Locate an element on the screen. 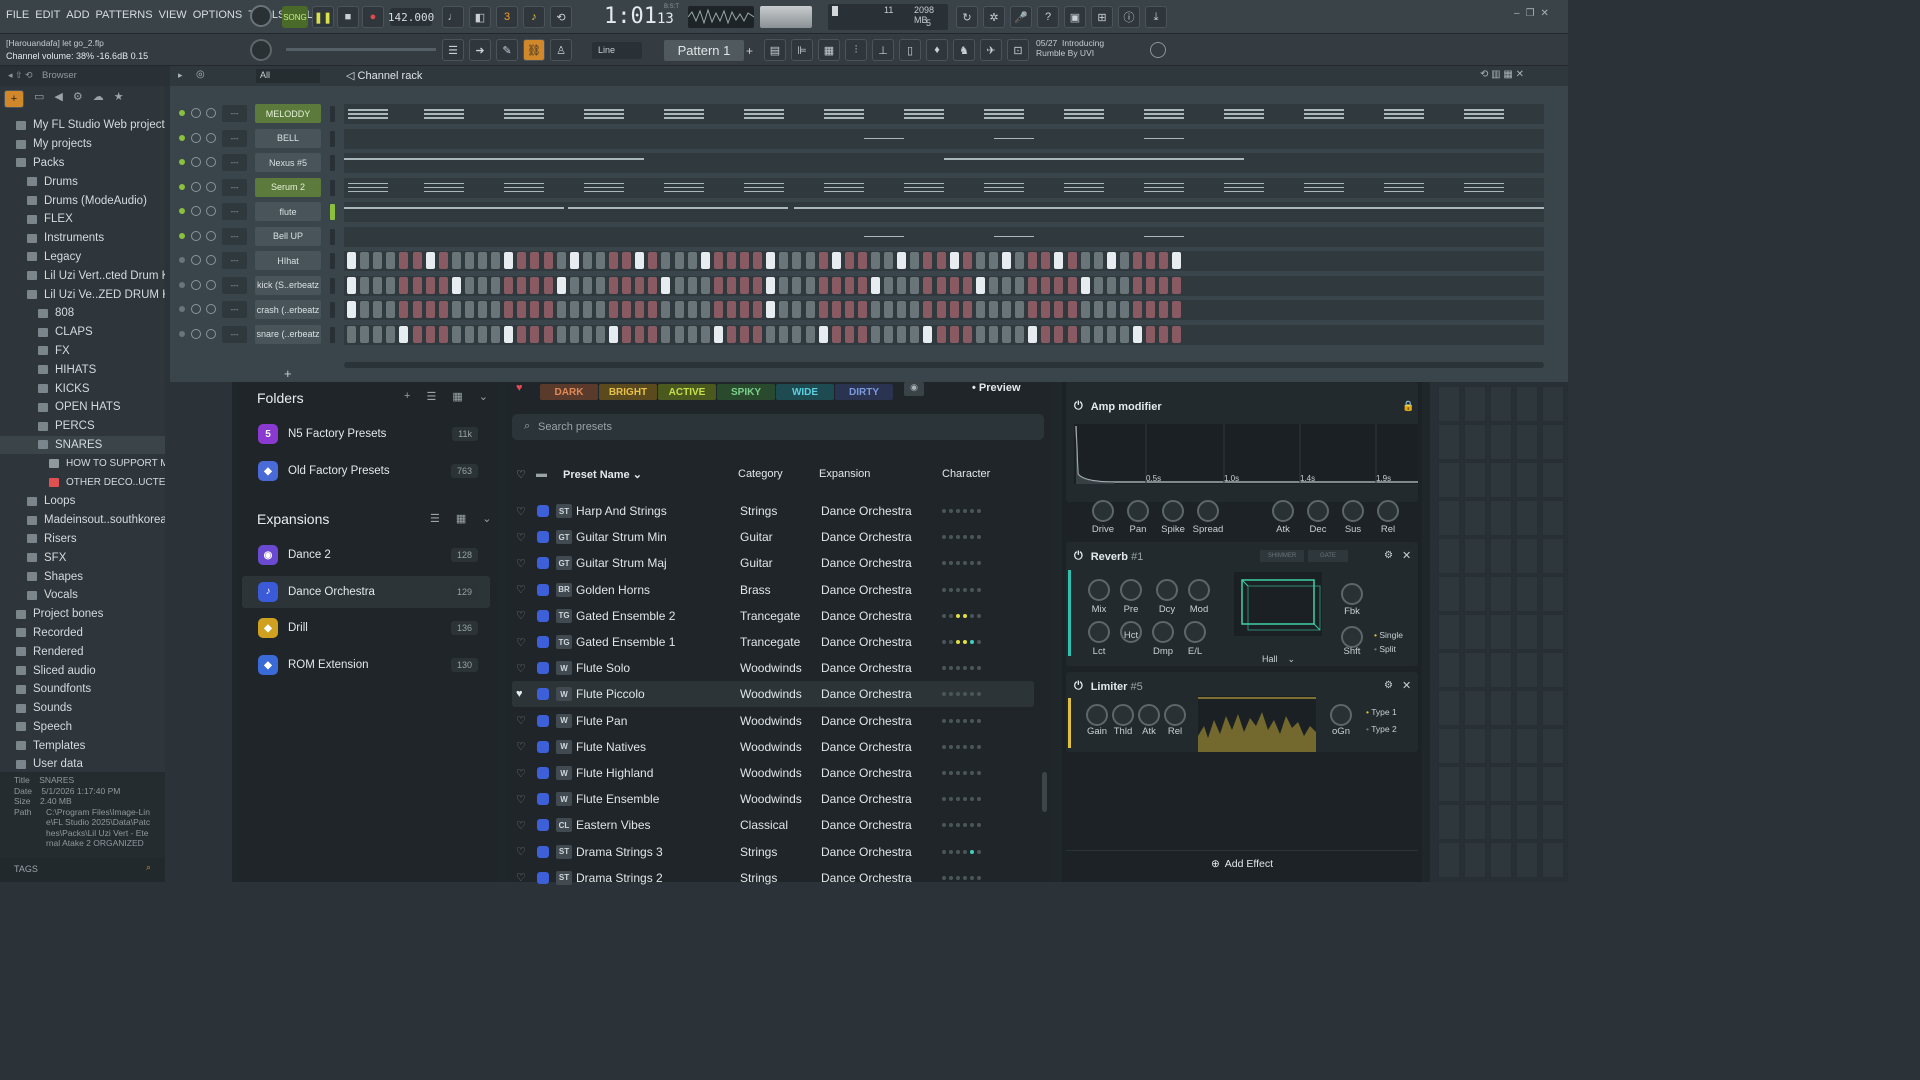 The height and width of the screenshot is (1080, 1920). browser-item: Loops is located at coordinates (82, 501).